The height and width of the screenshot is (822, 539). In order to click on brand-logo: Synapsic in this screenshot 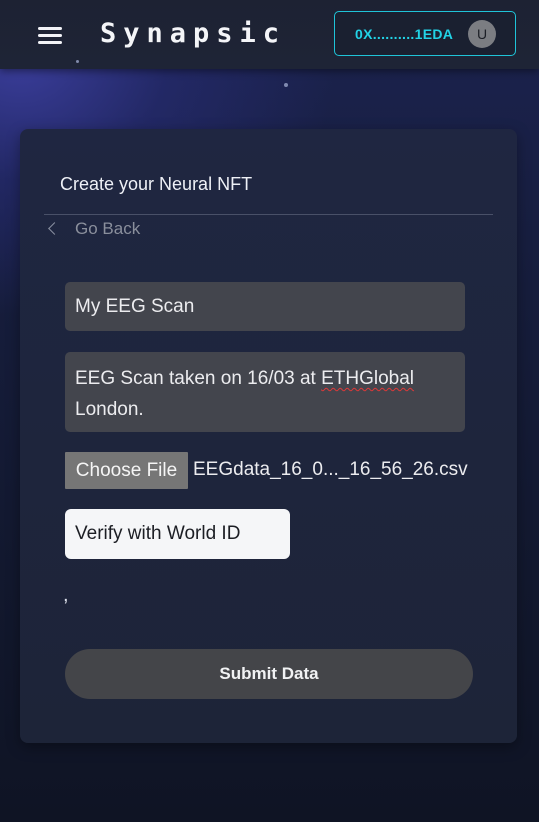, I will do `click(193, 33)`.